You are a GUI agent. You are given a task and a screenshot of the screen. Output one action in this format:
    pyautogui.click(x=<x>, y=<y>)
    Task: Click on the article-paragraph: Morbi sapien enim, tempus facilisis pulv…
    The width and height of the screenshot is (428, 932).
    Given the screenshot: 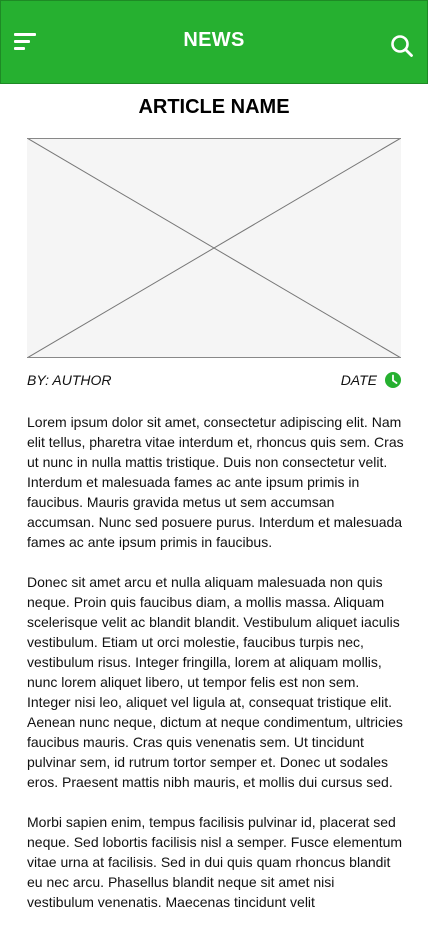 What is the action you would take?
    pyautogui.click(x=215, y=862)
    